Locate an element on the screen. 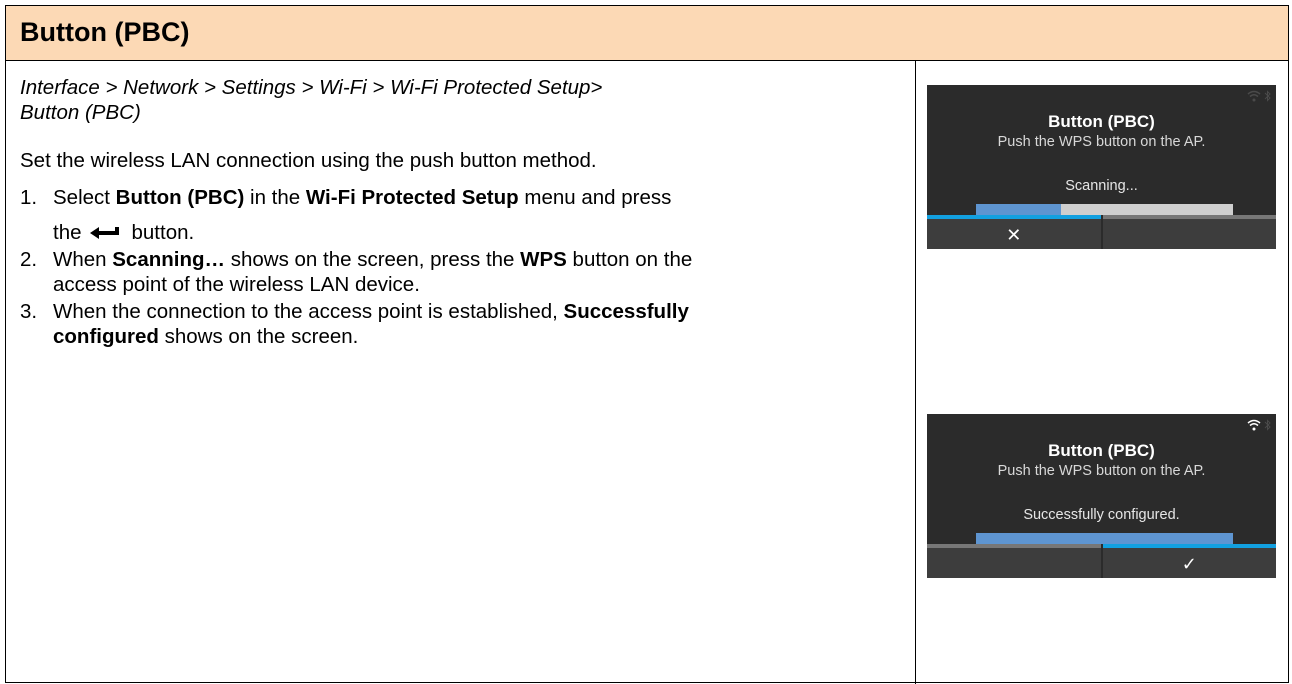  cancel-softkey: ✕ is located at coordinates (1014, 232).